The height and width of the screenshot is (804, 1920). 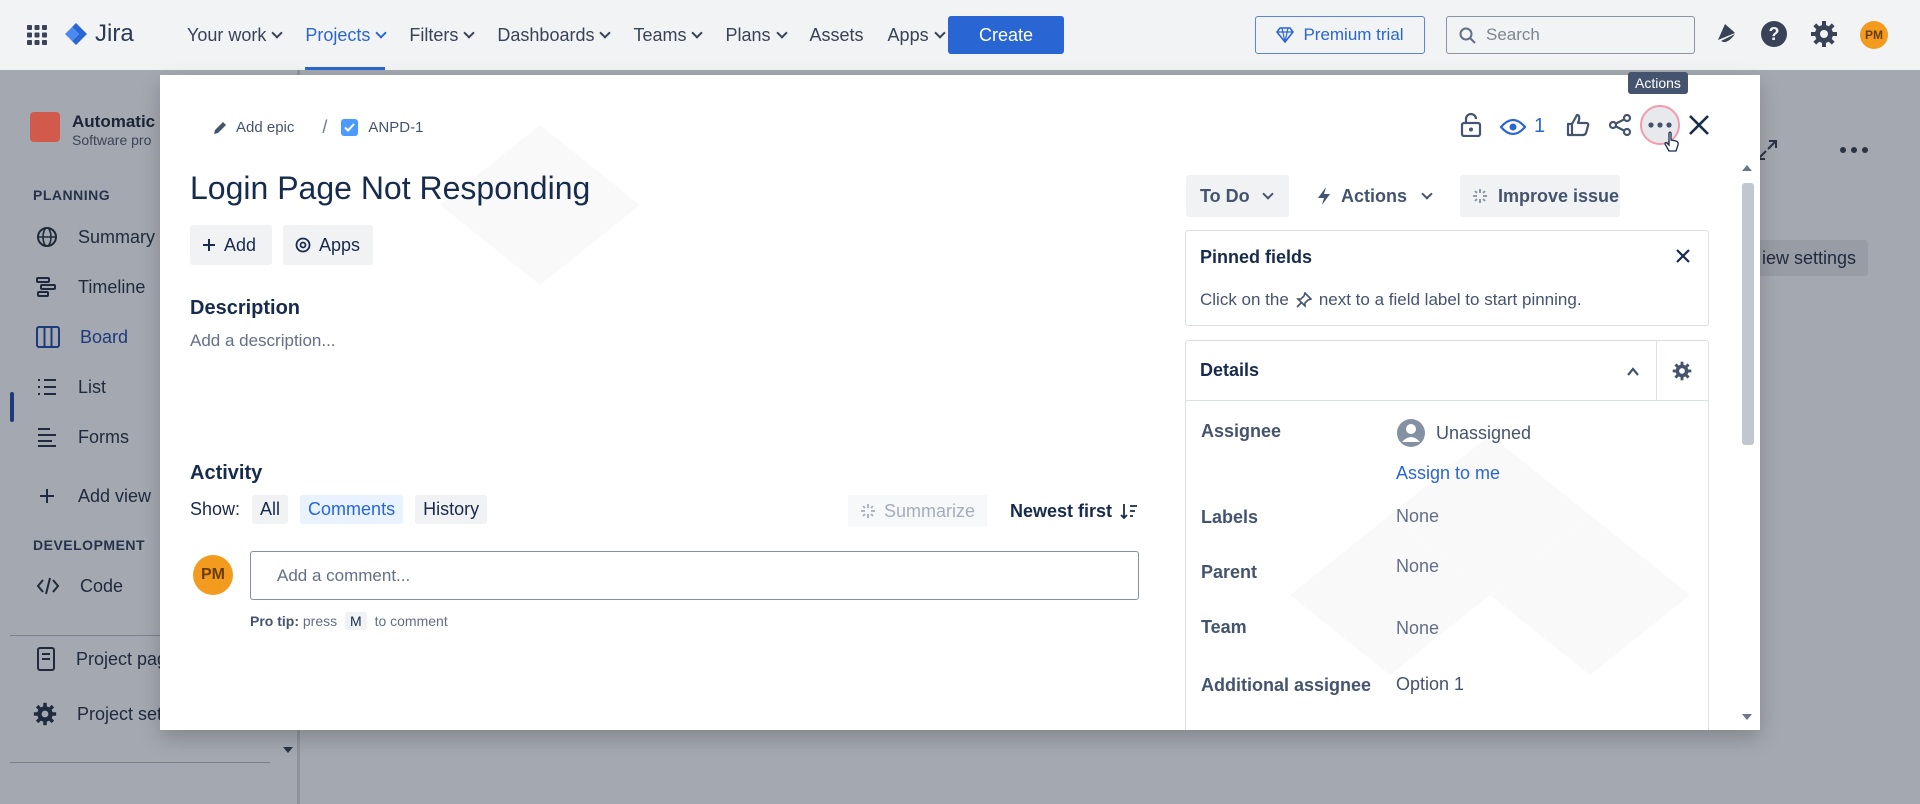 I want to click on help-icon: ?, so click(x=1774, y=34).